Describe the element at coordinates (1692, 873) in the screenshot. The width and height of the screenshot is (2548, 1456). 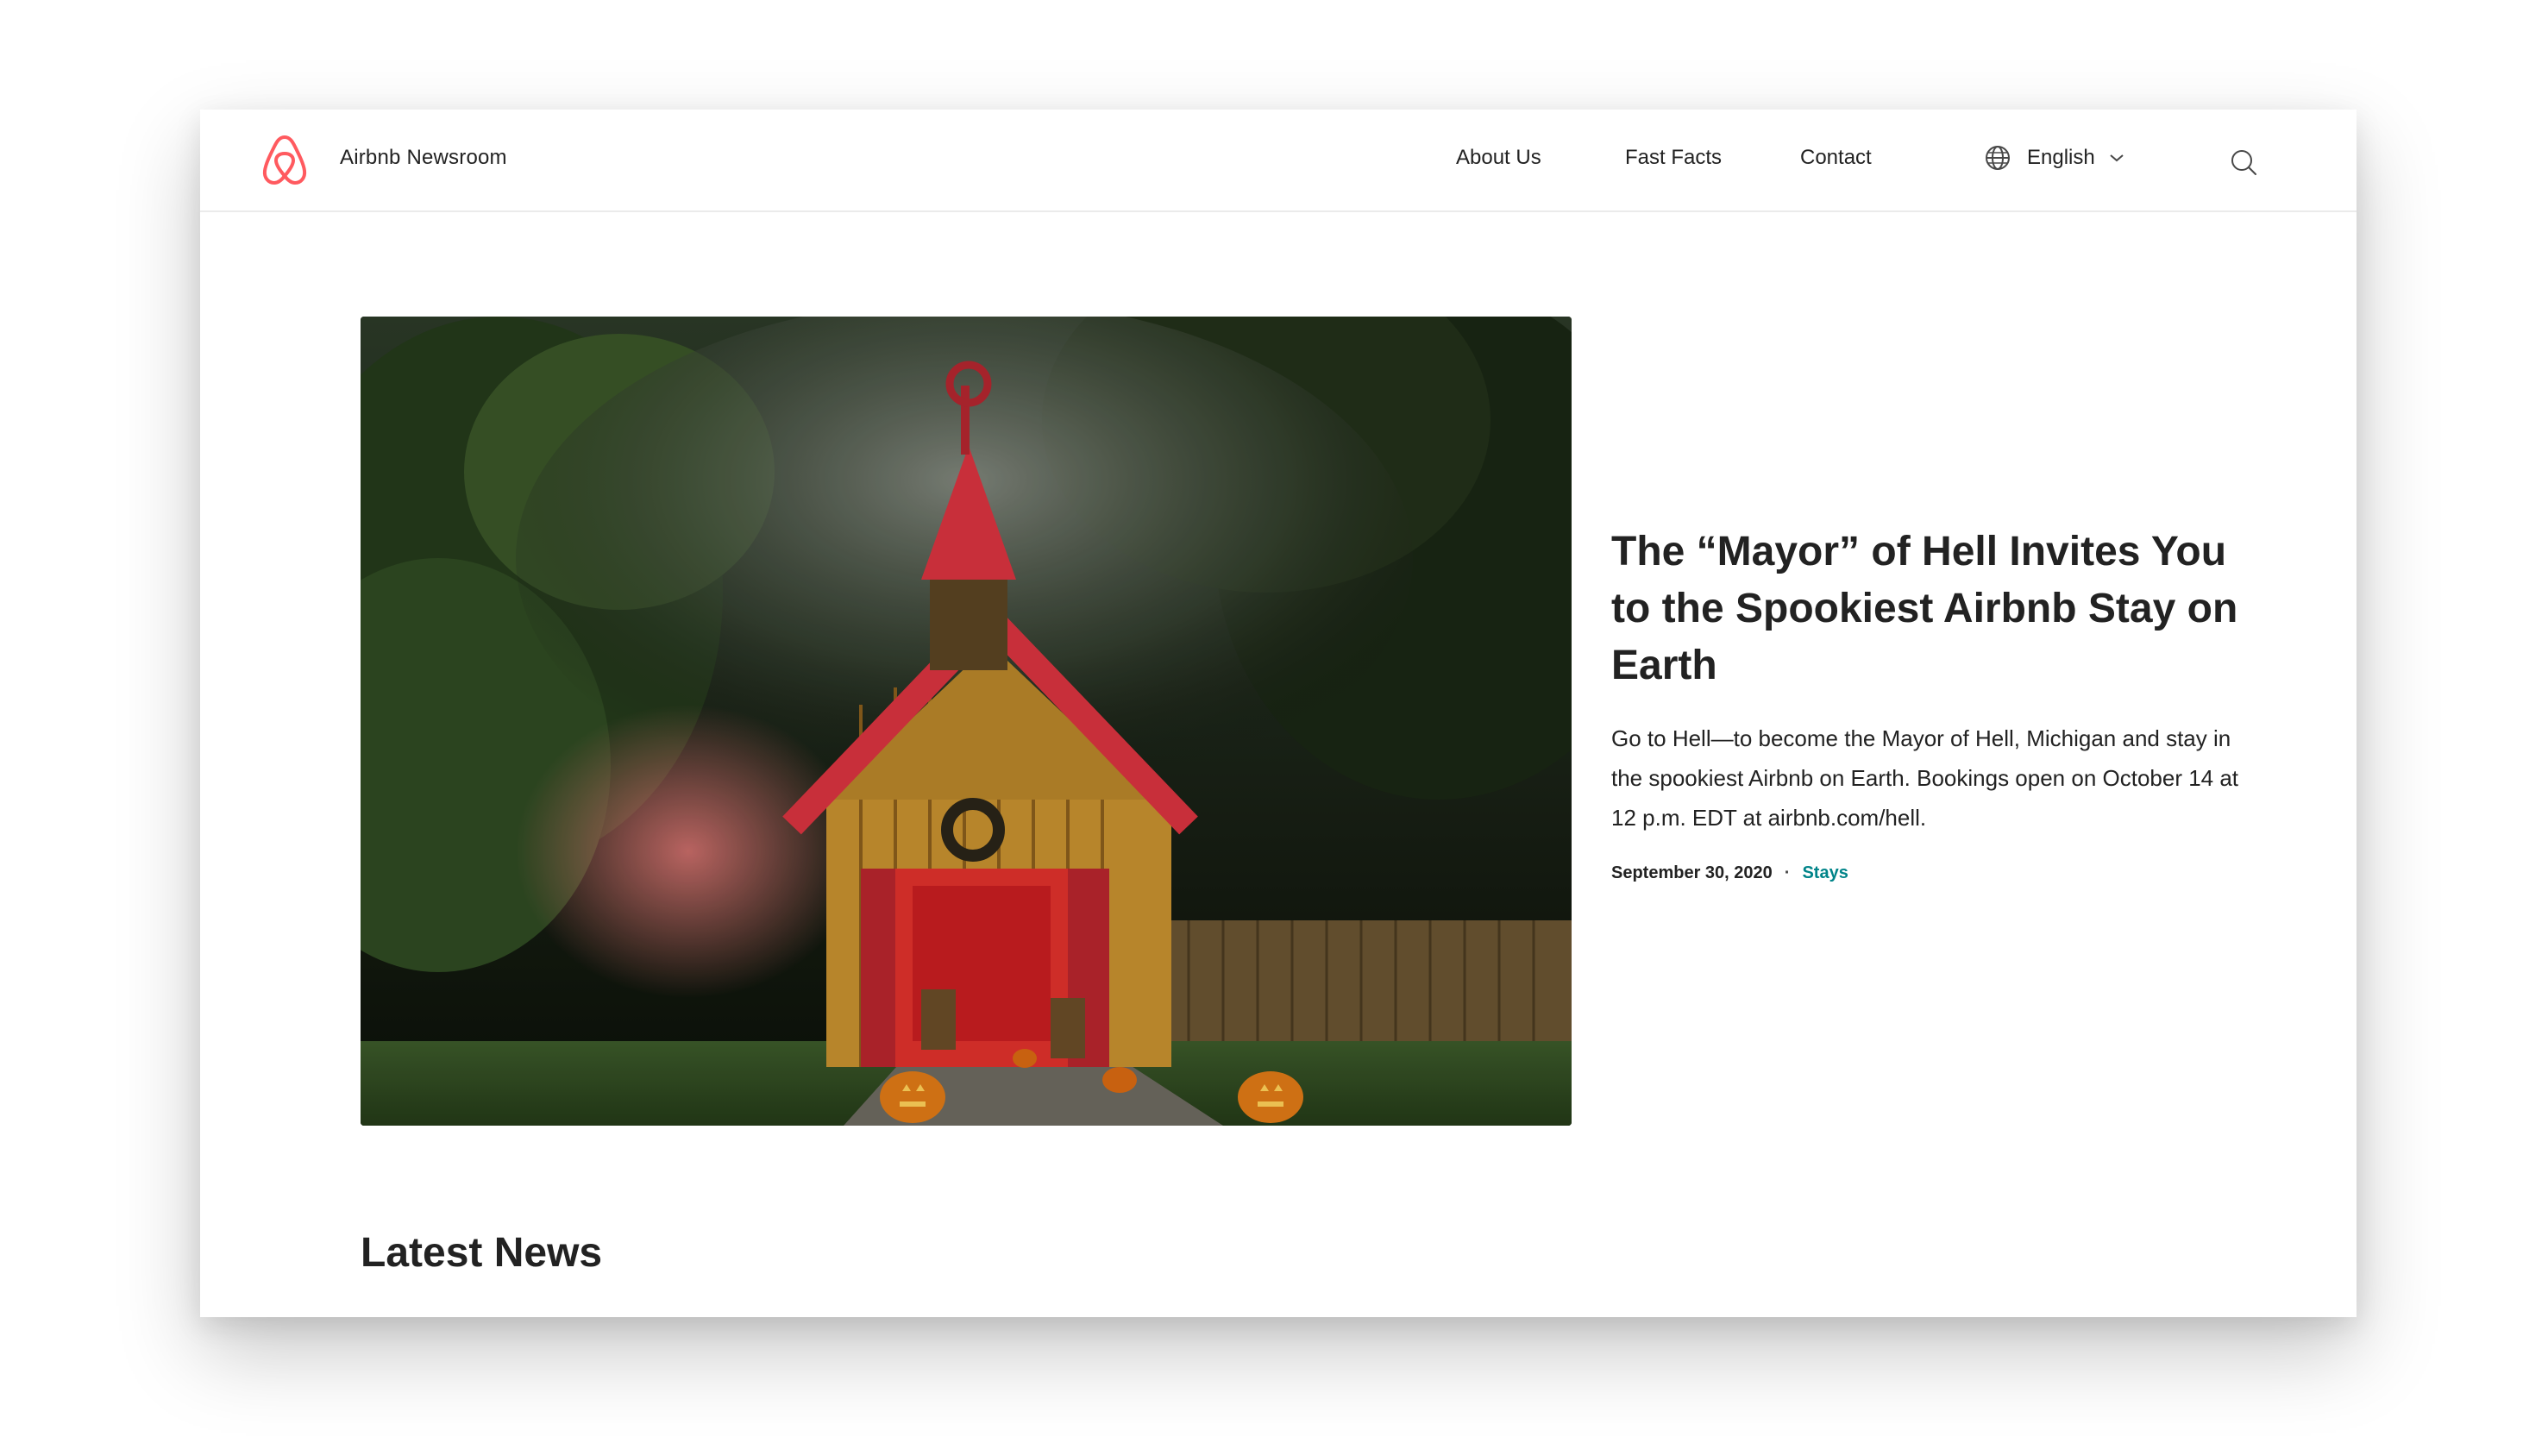
I see `article-date: September 30, 2020` at that location.